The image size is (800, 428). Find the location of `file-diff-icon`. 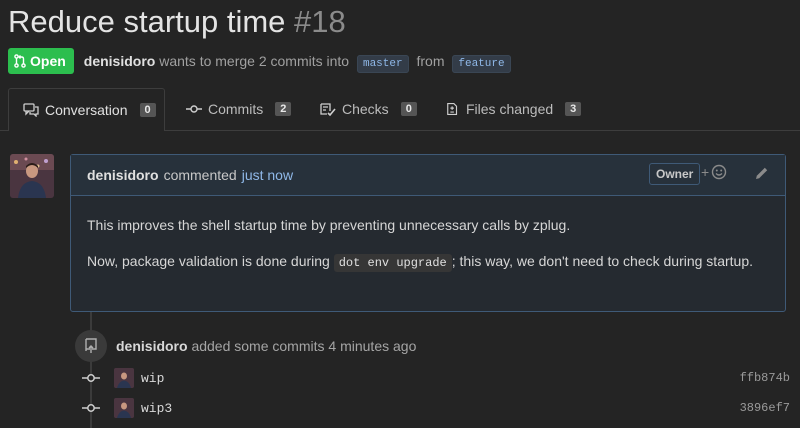

file-diff-icon is located at coordinates (452, 109).